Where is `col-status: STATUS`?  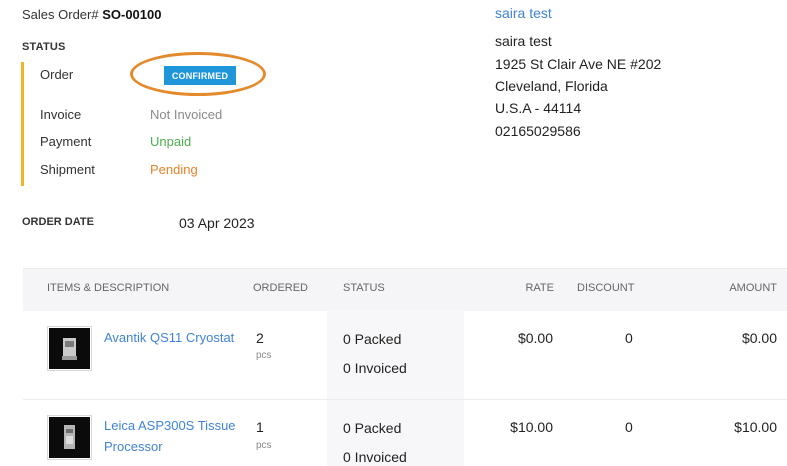 col-status: STATUS is located at coordinates (364, 288).